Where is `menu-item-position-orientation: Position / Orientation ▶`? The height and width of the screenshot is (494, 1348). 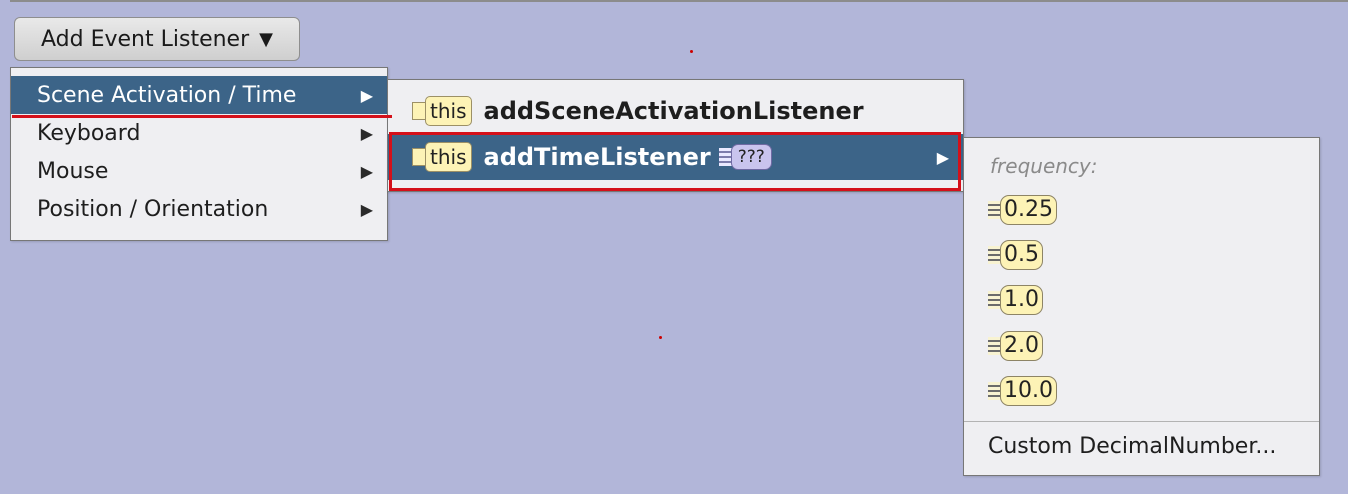
menu-item-position-orientation: Position / Orientation ▶ is located at coordinates (199, 209).